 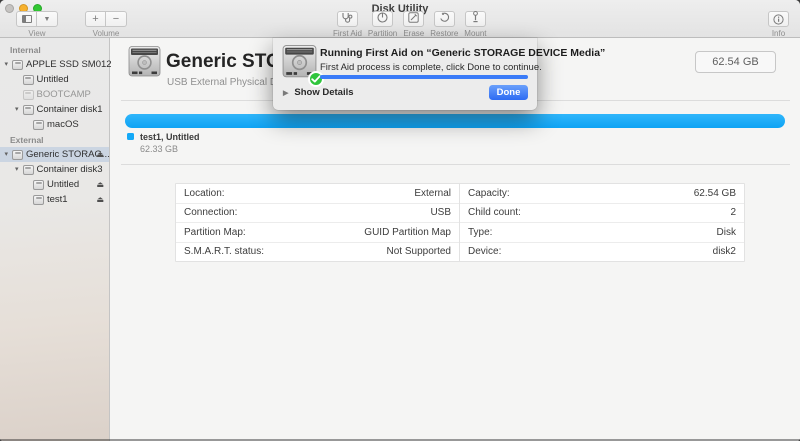 What do you see at coordinates (204, 193) in the screenshot?
I see `info-label: Location:` at bounding box center [204, 193].